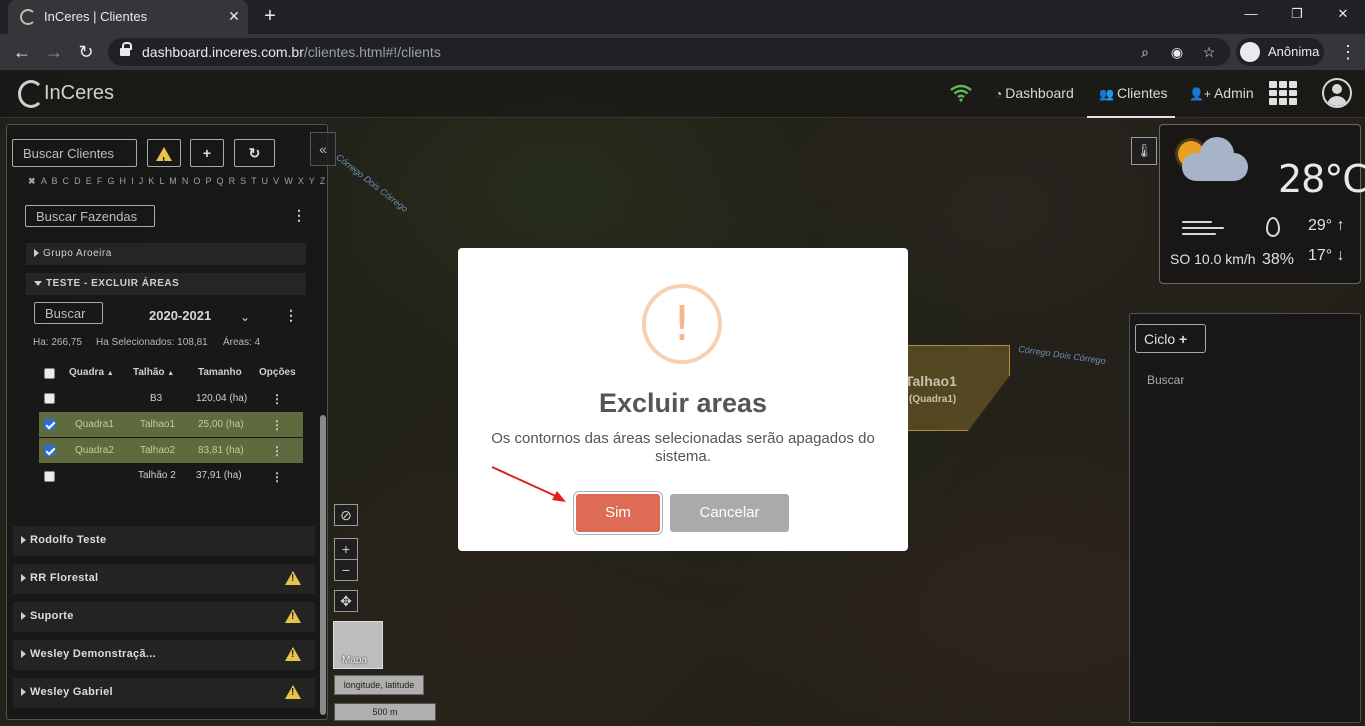 The image size is (1365, 726). What do you see at coordinates (346, 549) in the screenshot?
I see `zoom-in-button: +` at bounding box center [346, 549].